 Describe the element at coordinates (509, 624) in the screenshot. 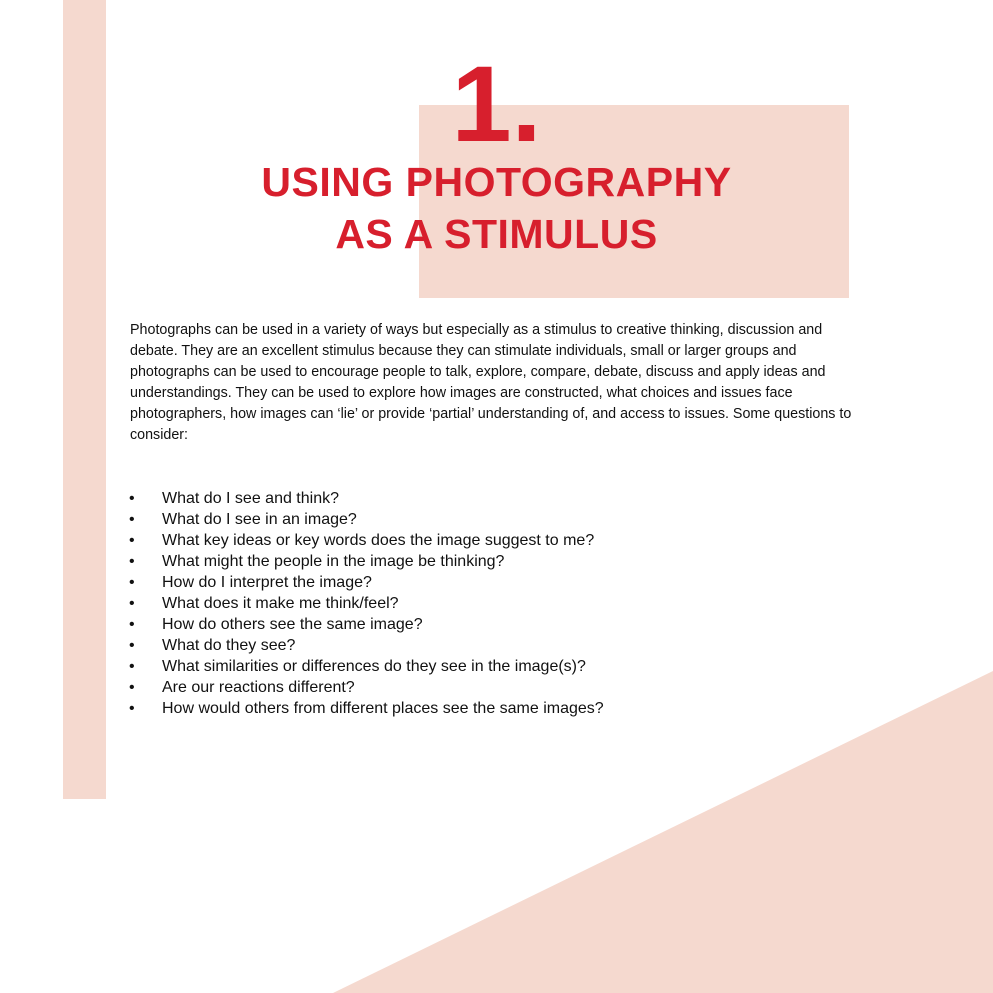

I see `question-item: • How do others see the same image?` at that location.